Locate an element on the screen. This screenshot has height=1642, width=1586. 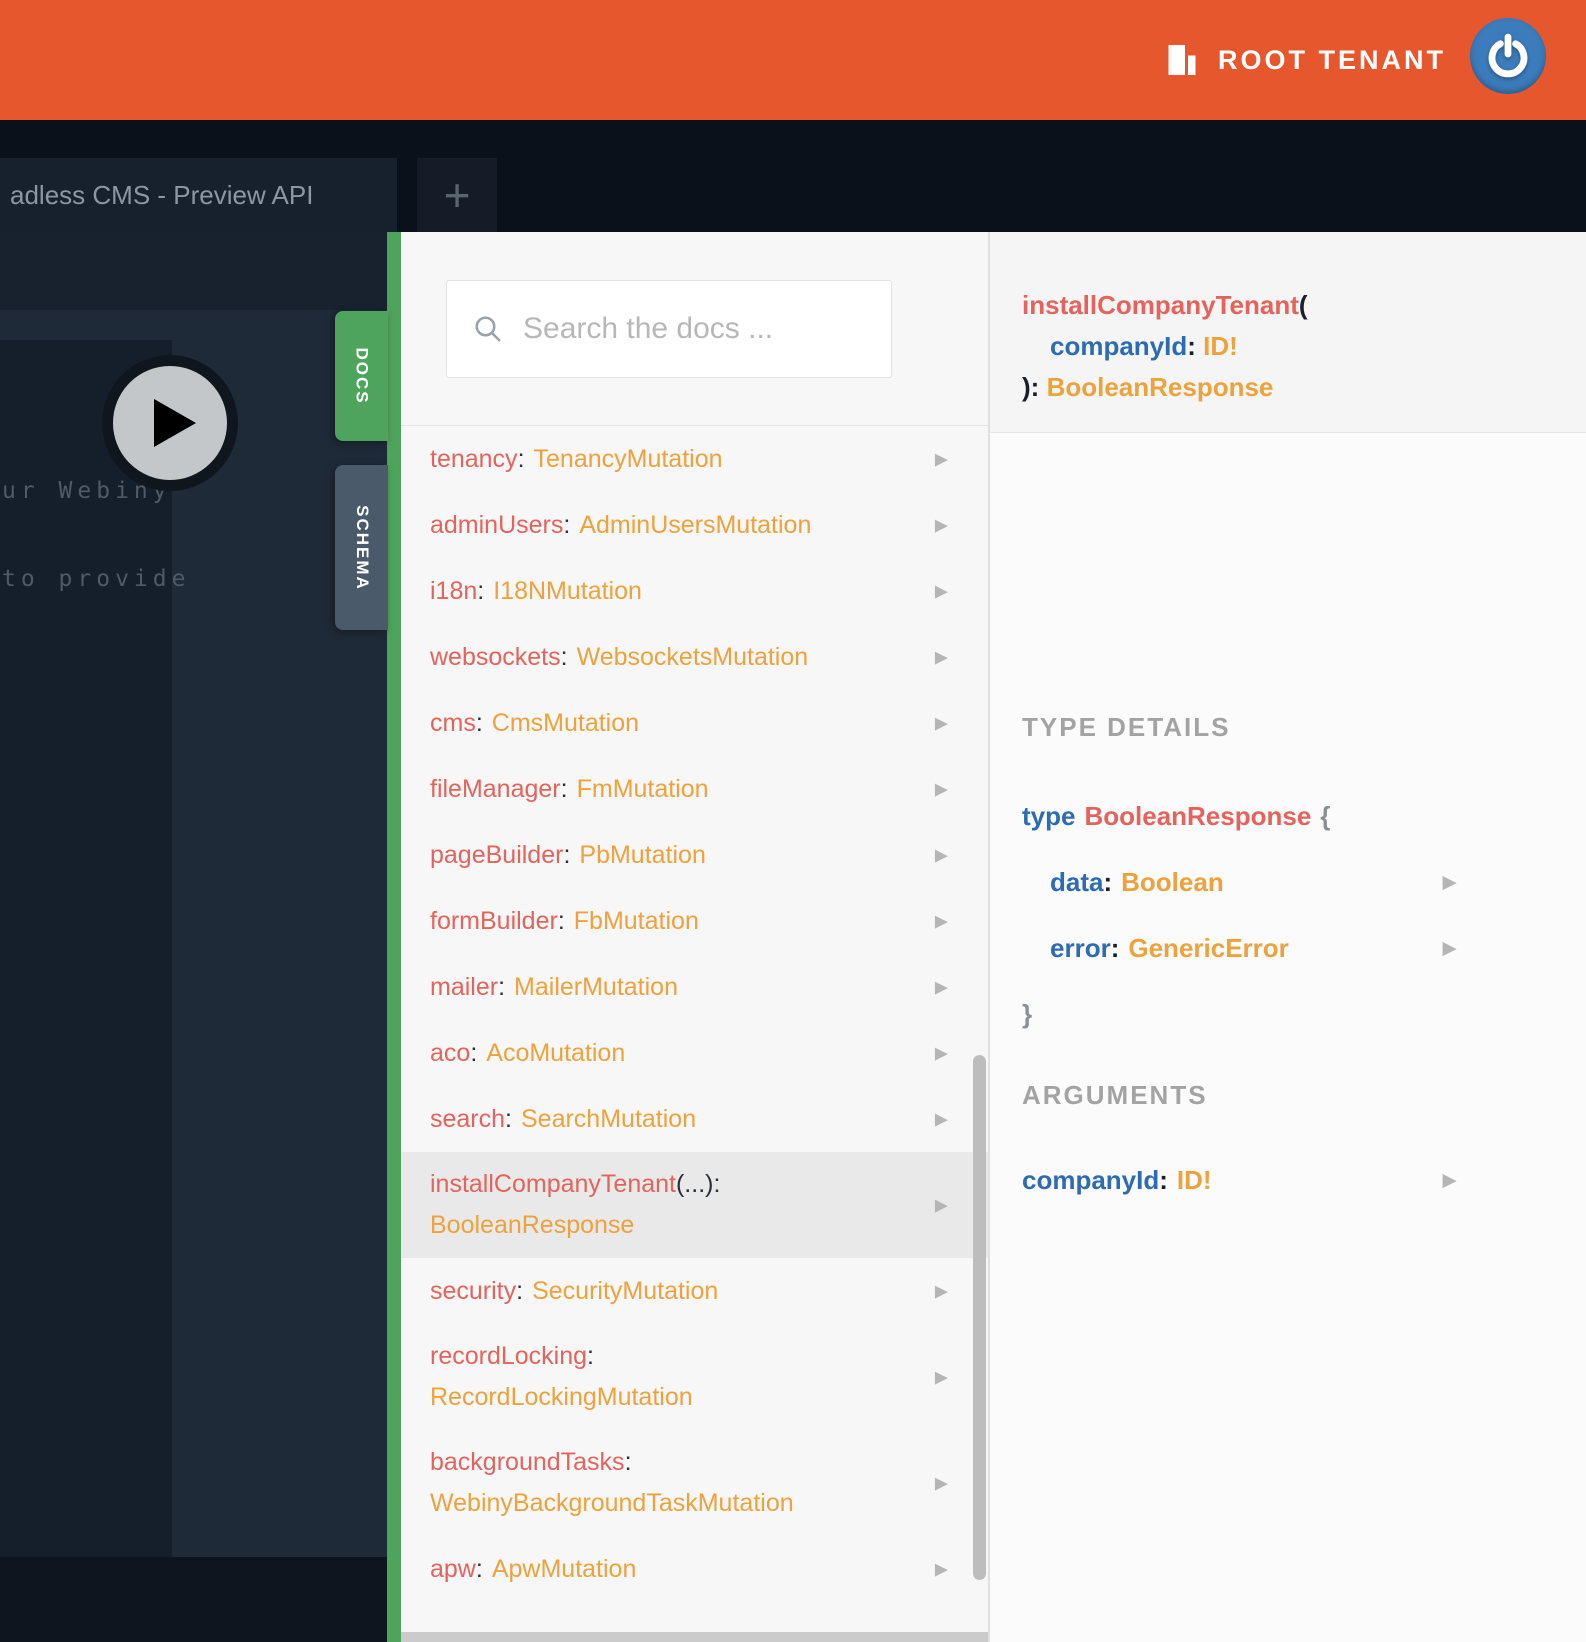
power-logo-icon is located at coordinates (1508, 55).